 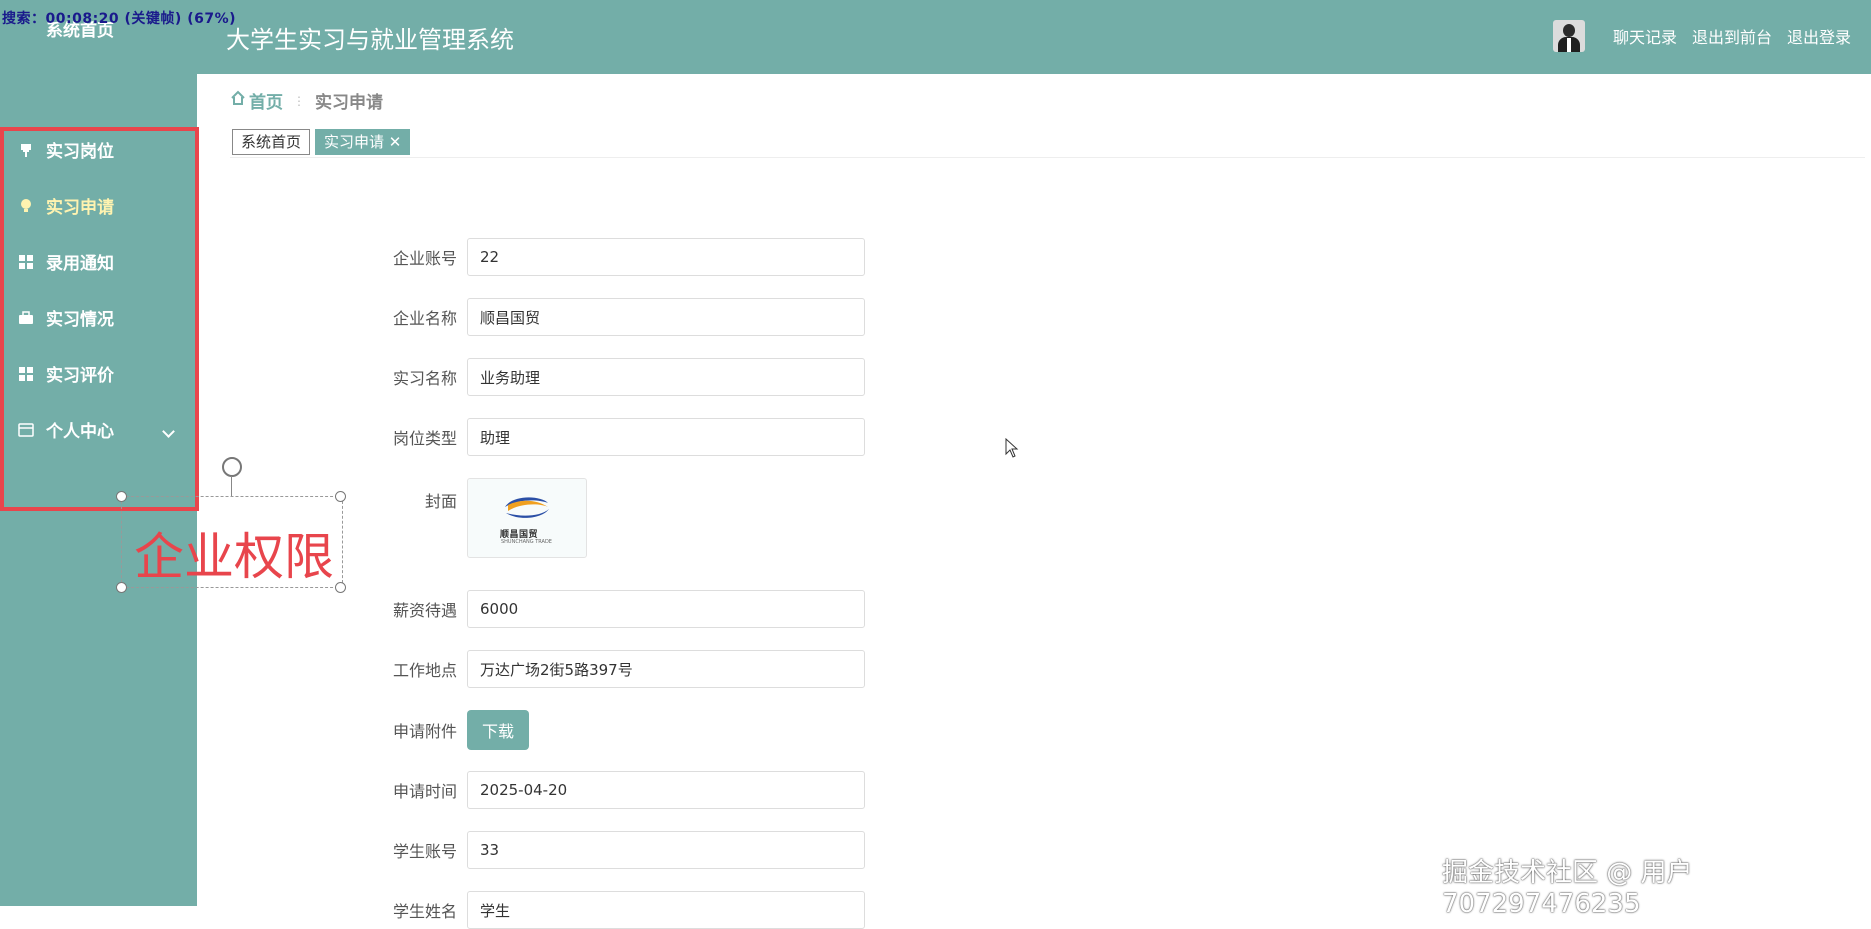 I want to click on chat-history-link: 聊天记录, so click(x=1645, y=36).